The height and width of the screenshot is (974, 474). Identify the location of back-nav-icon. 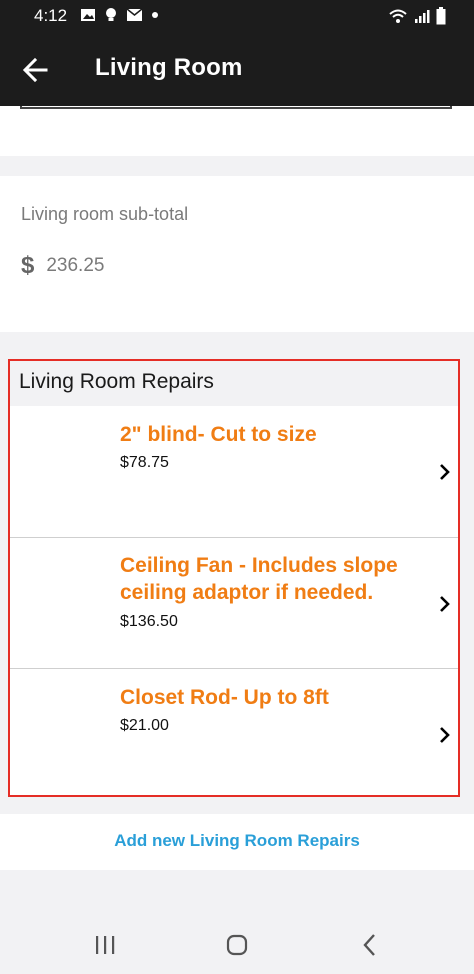
(371, 945).